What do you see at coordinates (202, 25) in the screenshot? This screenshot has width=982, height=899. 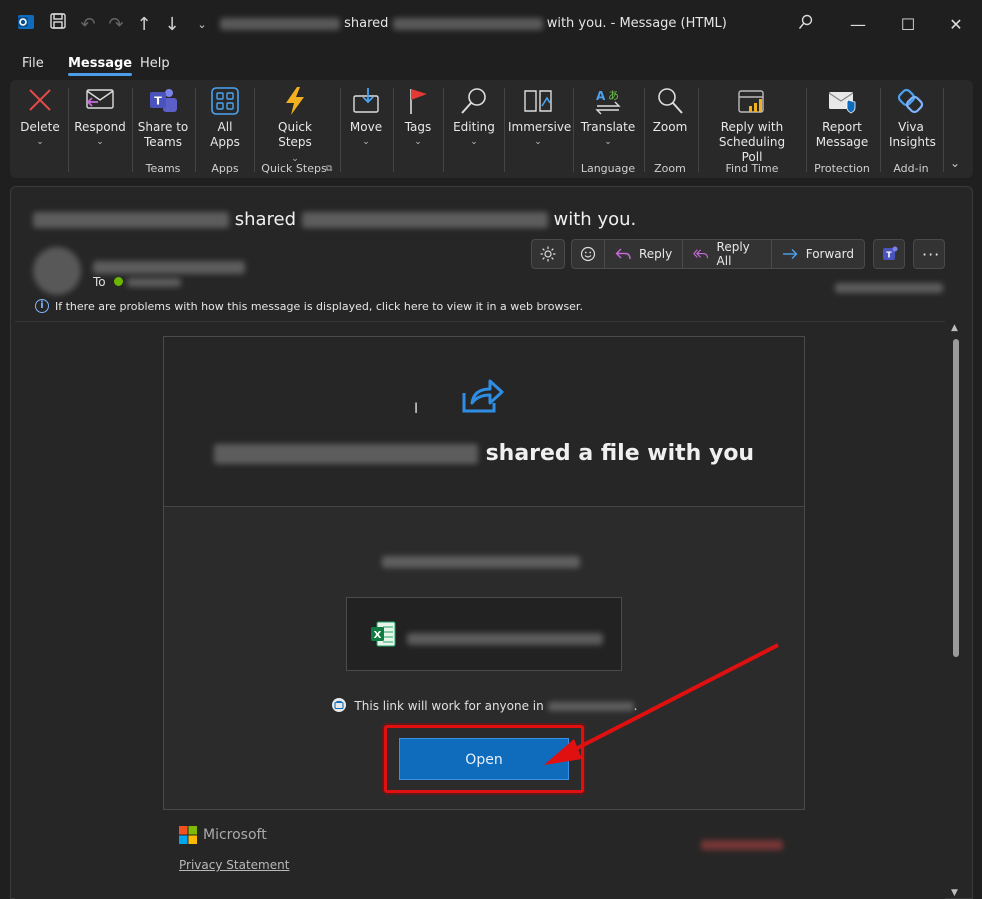 I see `customize-toolbar-icon: ⌄` at bounding box center [202, 25].